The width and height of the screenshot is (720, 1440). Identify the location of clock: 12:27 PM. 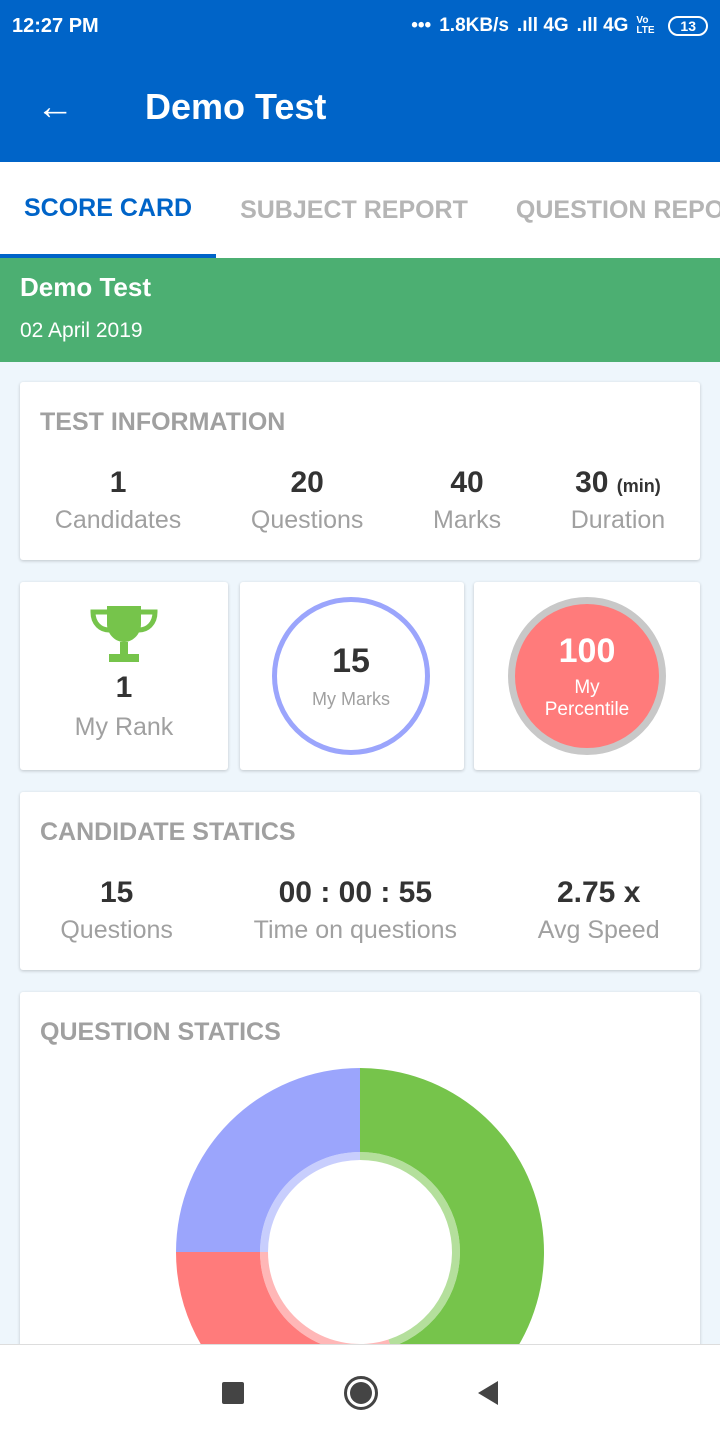
(55, 25).